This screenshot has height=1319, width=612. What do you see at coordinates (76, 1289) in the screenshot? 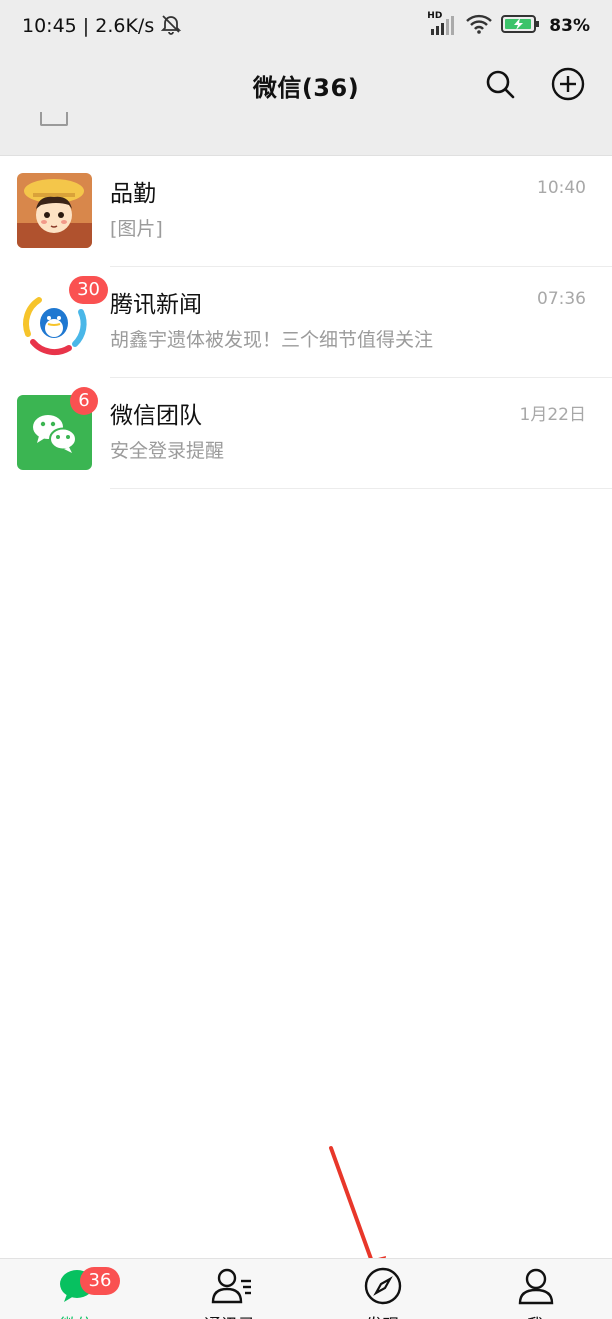
I see `tab-chats: 微信 36` at bounding box center [76, 1289].